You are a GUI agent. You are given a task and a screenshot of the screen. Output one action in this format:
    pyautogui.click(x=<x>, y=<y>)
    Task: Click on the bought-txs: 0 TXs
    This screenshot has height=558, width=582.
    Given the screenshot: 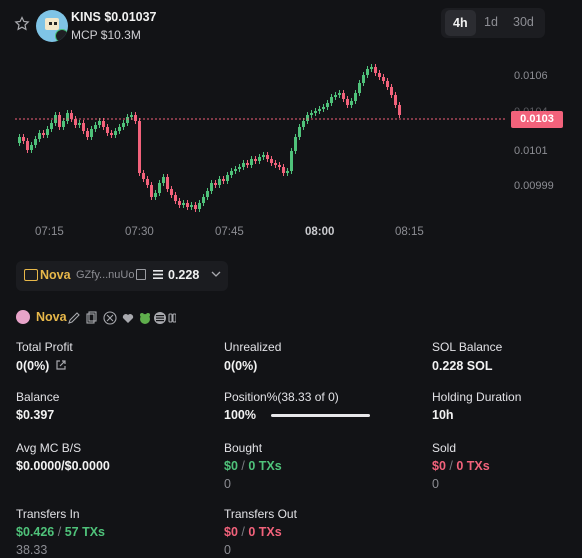 What is the action you would take?
    pyautogui.click(x=265, y=466)
    